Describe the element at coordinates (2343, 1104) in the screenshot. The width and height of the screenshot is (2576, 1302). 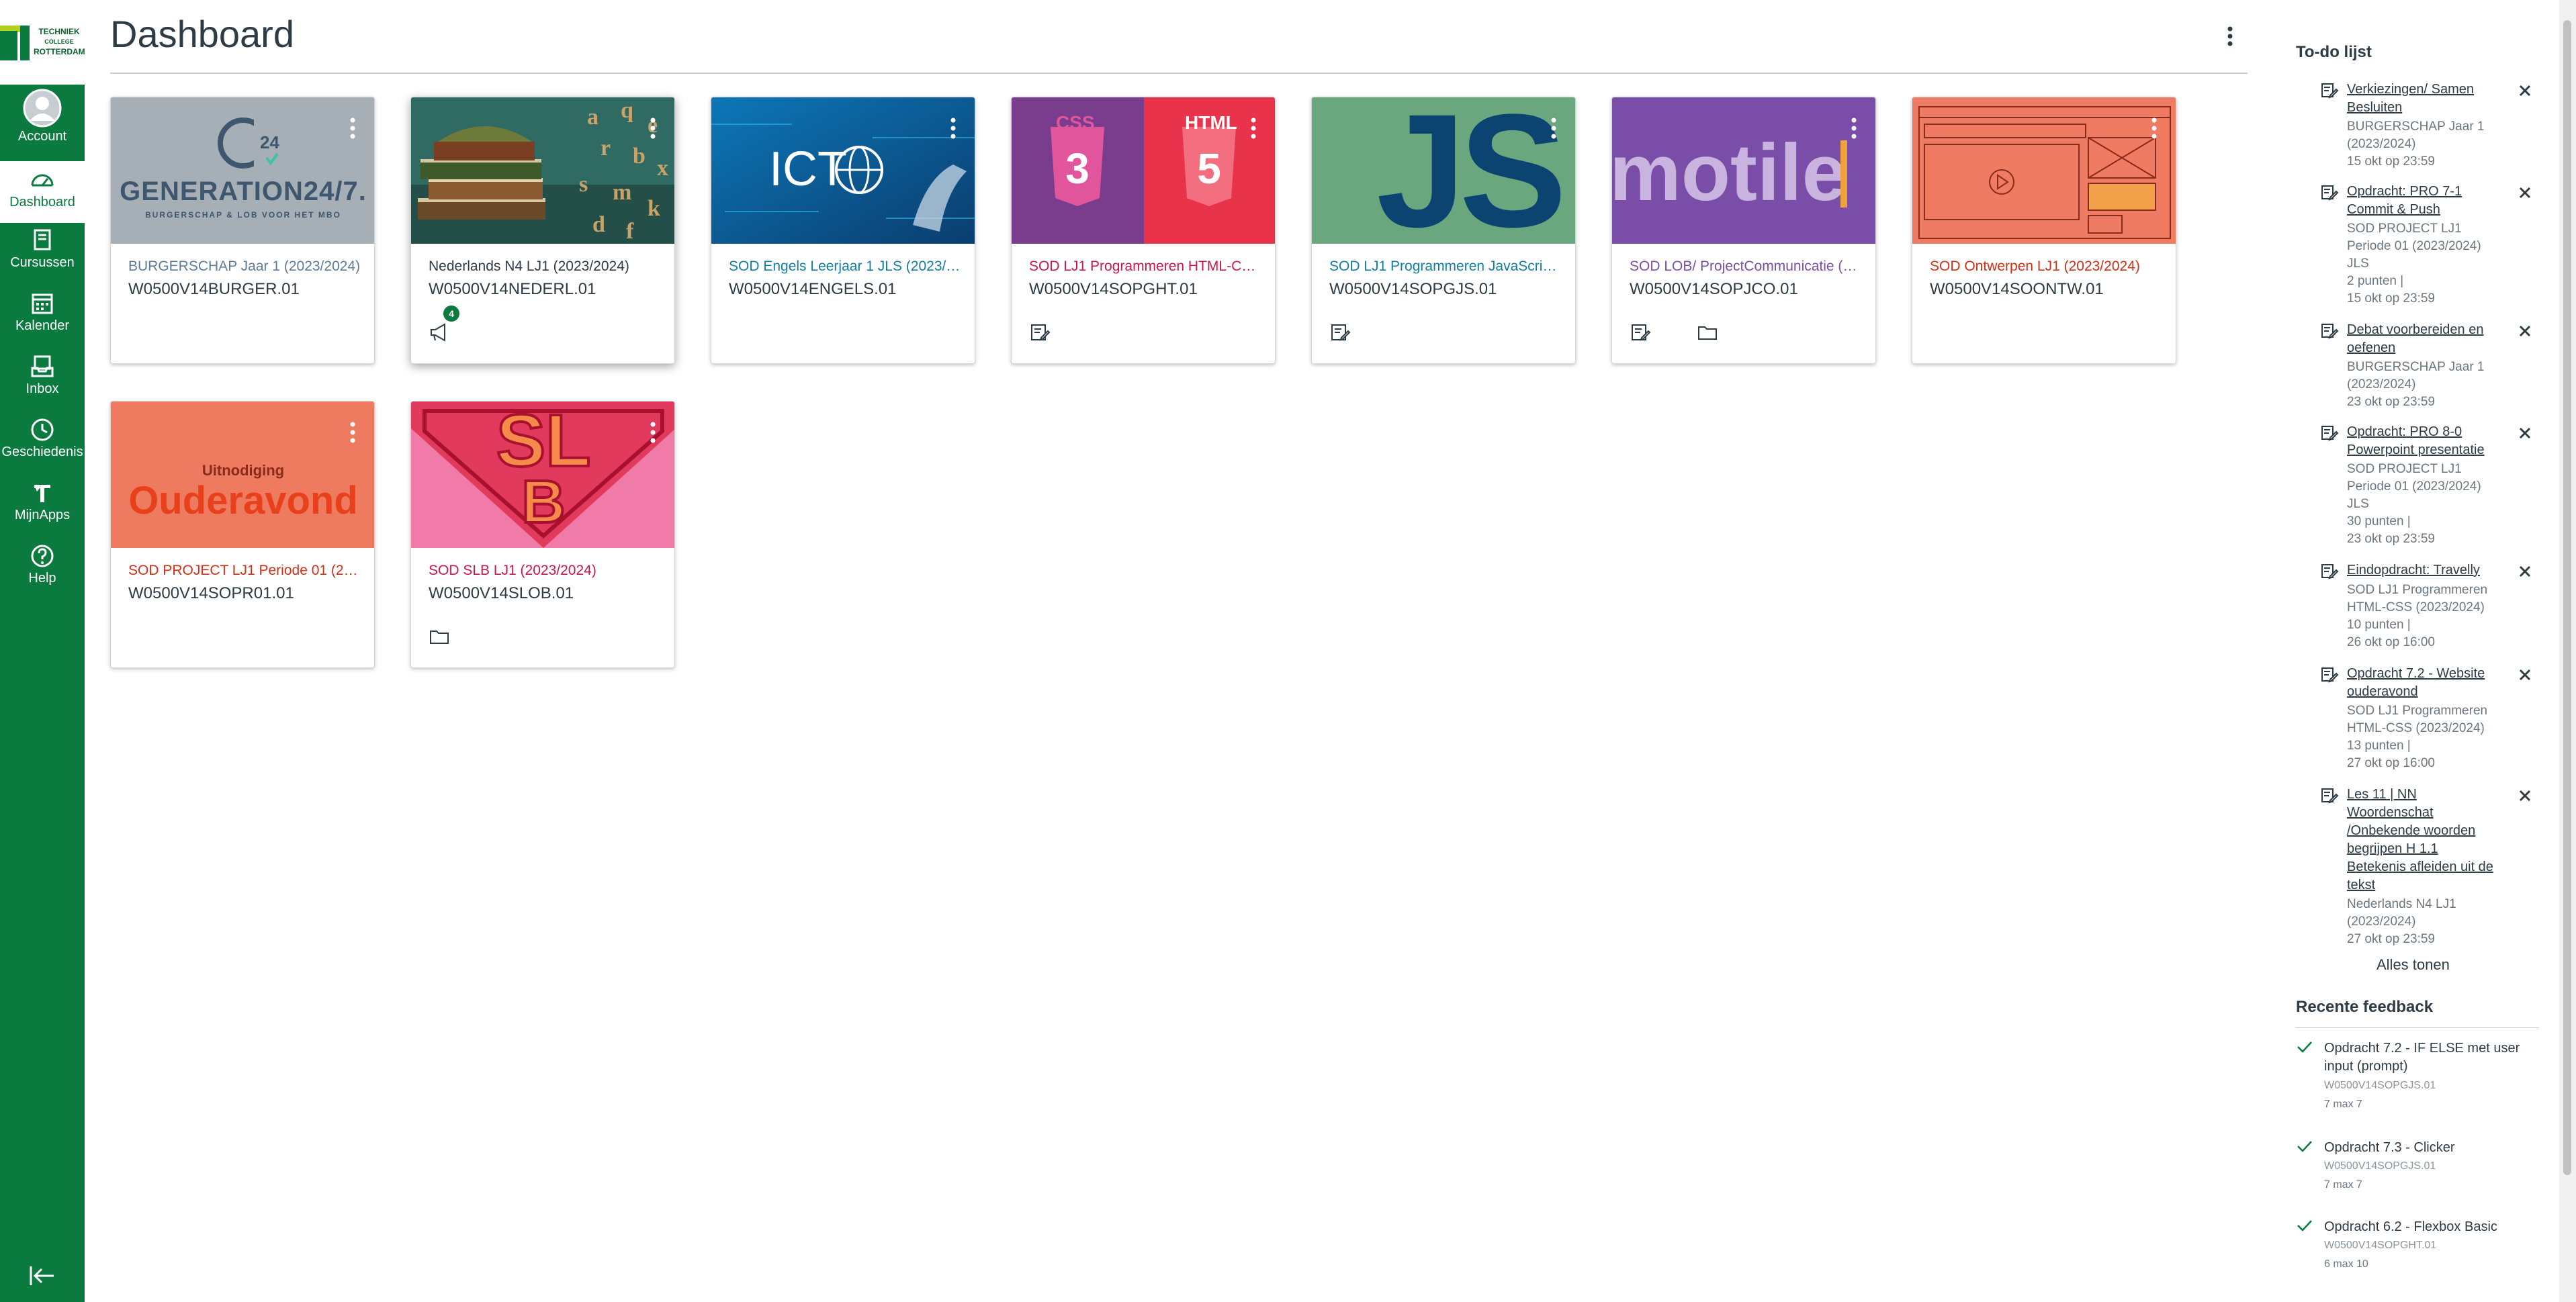
I see `feedback-score: 7 max 7` at that location.